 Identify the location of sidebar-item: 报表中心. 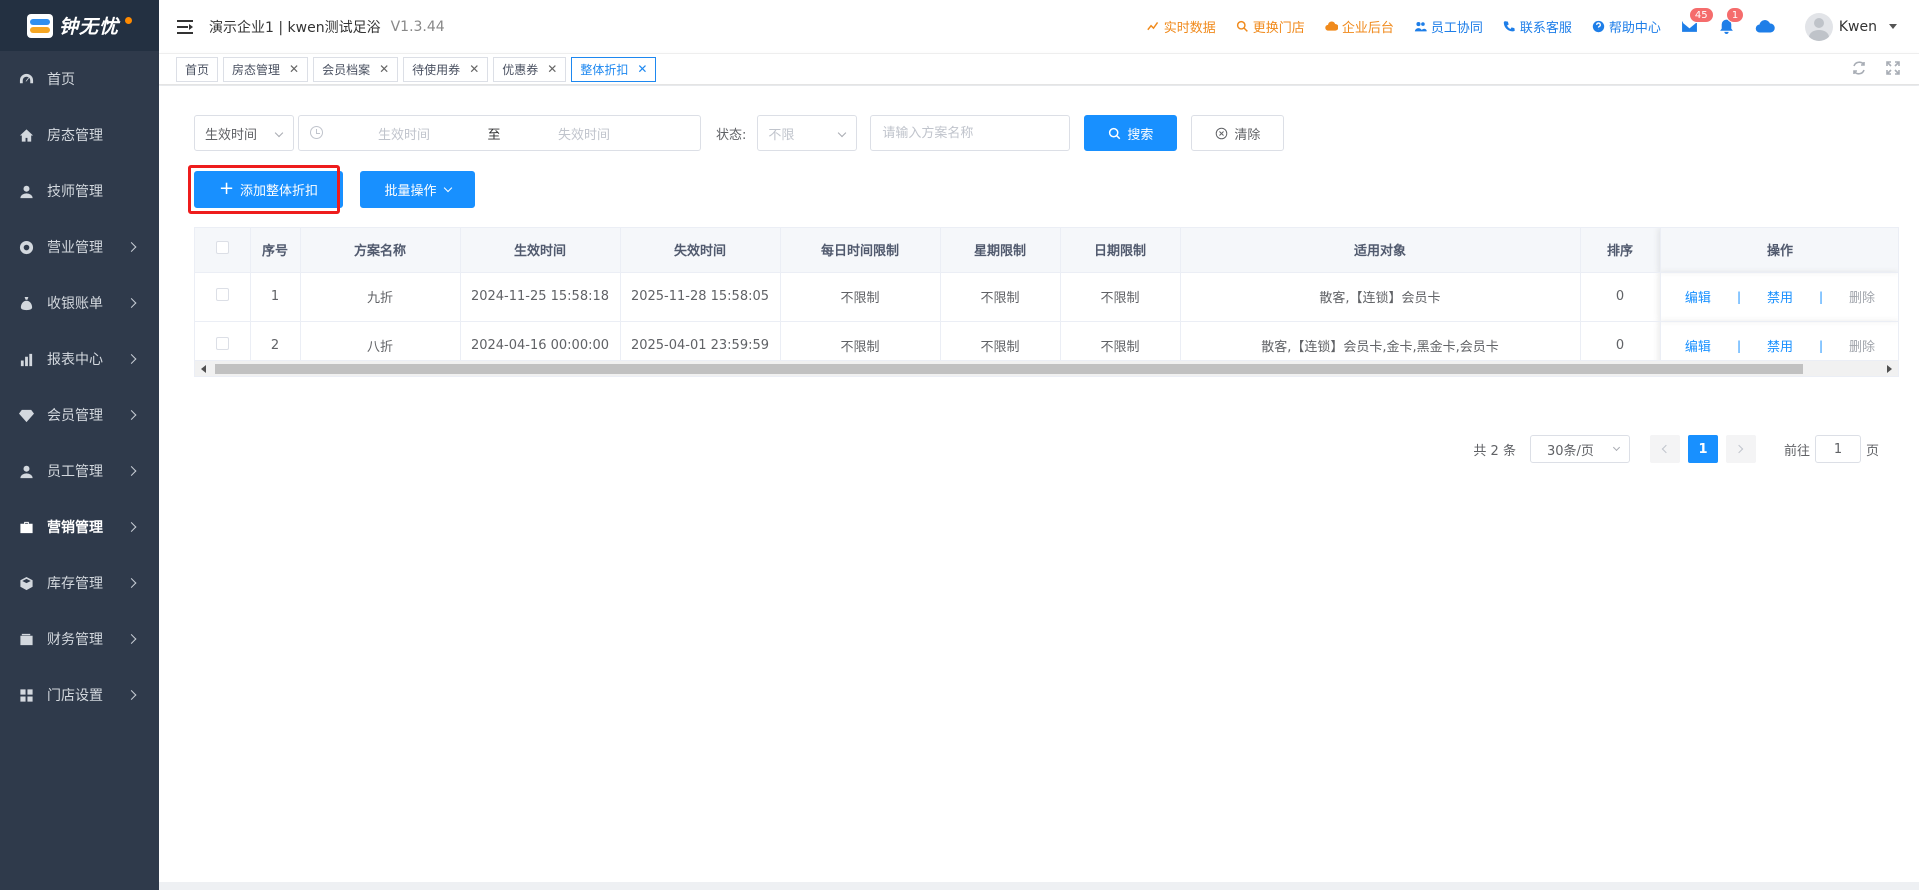
(79, 359).